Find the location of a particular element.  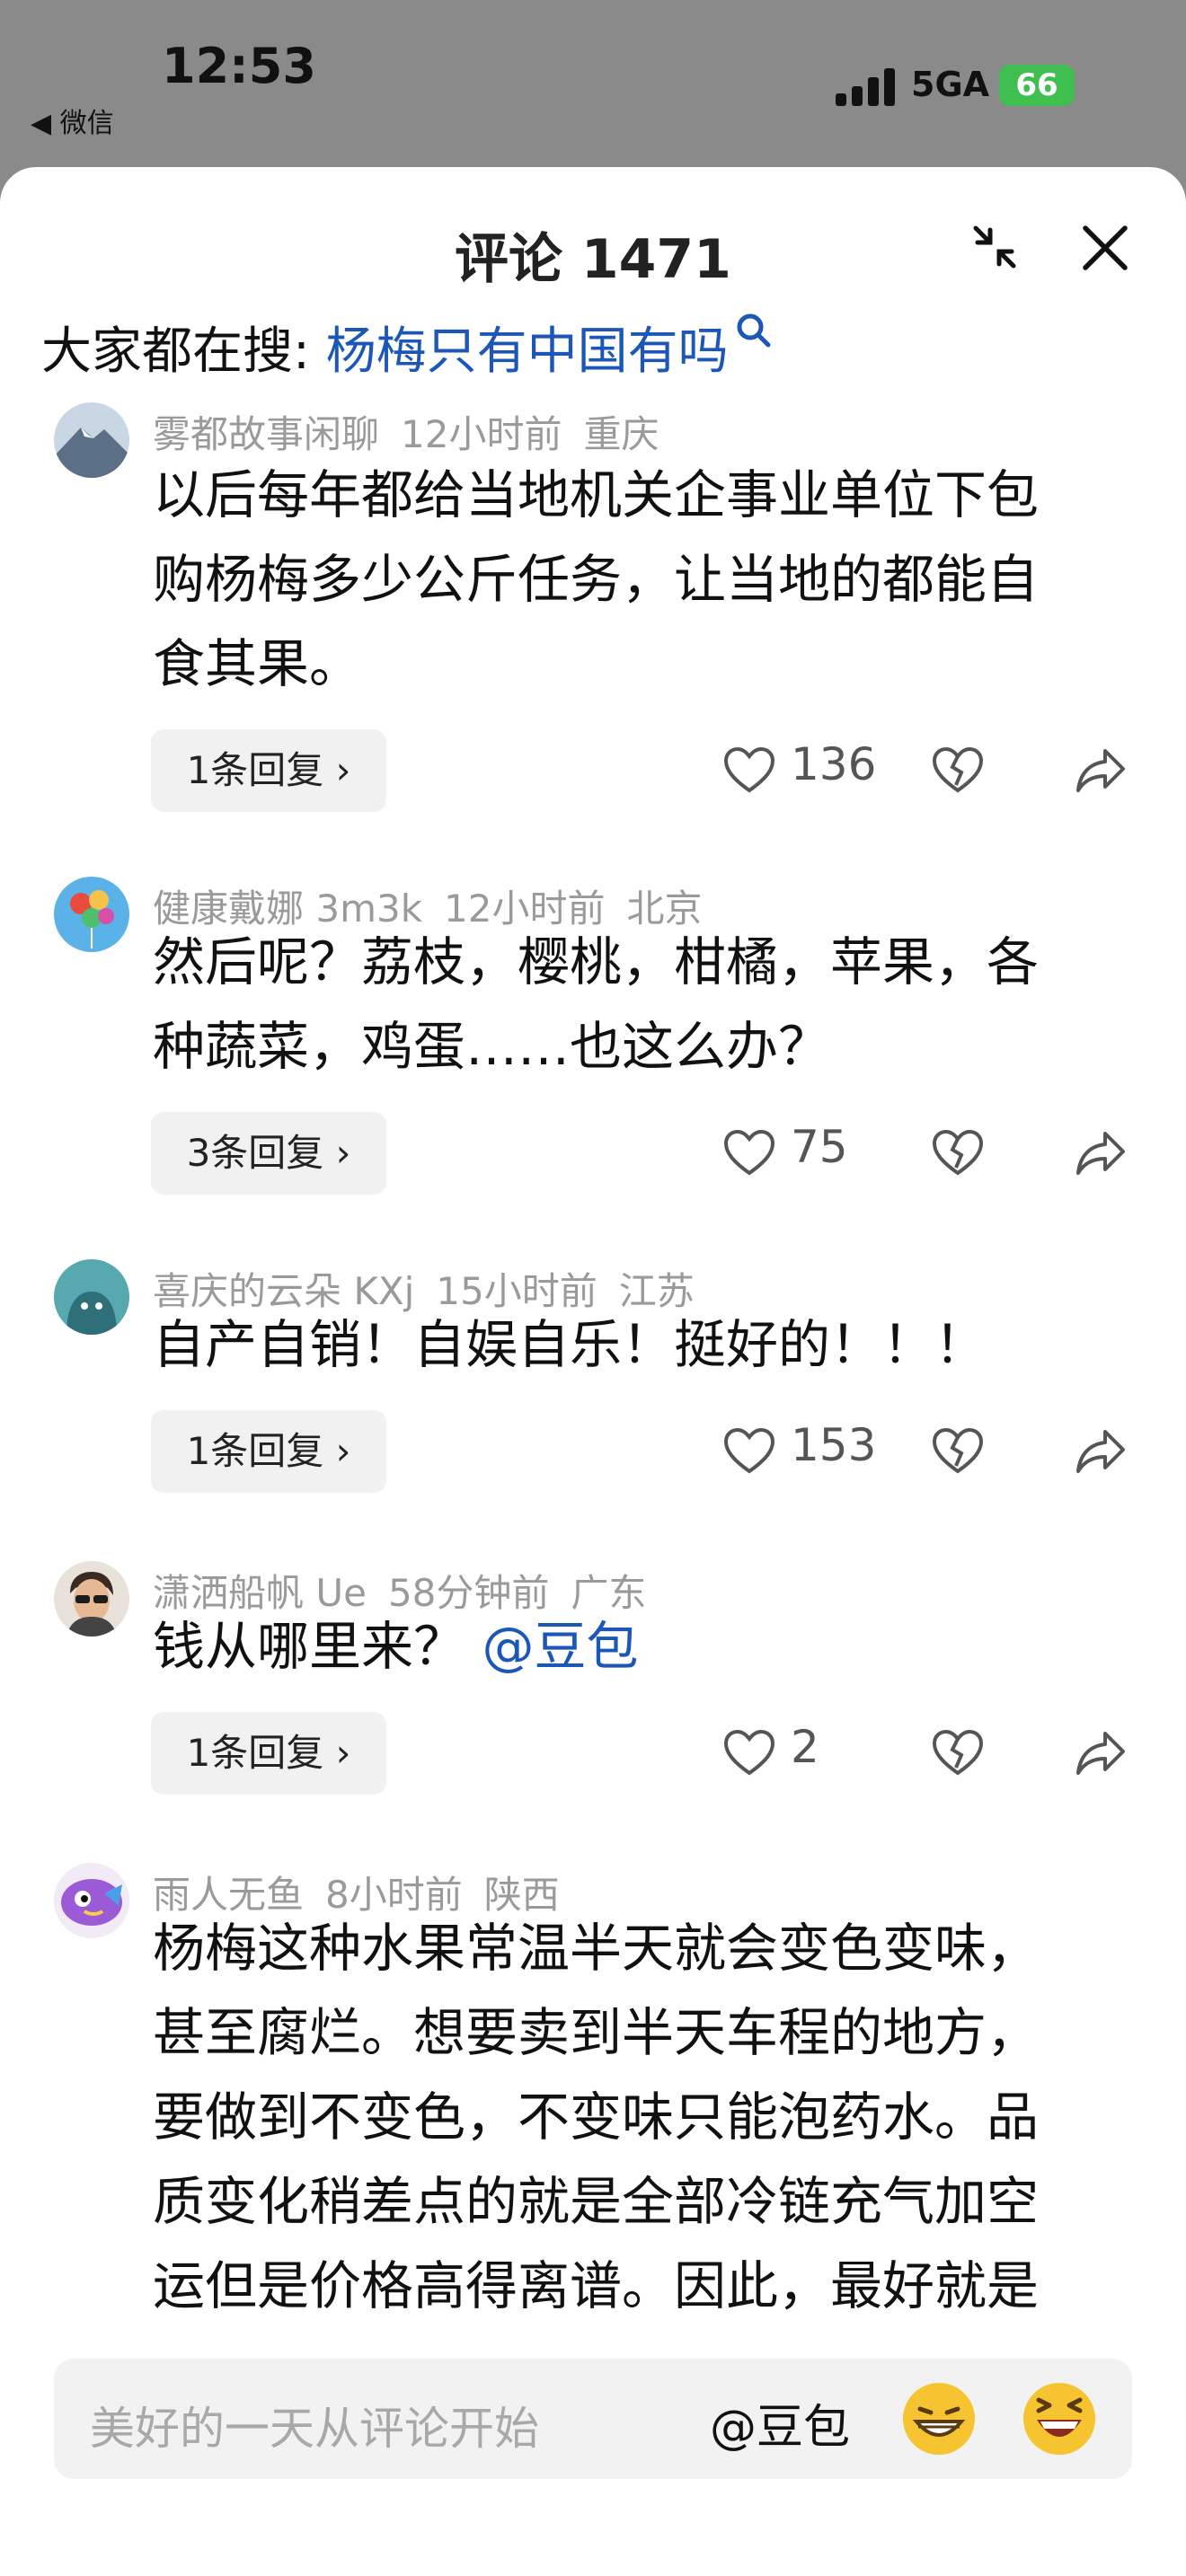

comment-time: 12小时前 is located at coordinates (481, 434).